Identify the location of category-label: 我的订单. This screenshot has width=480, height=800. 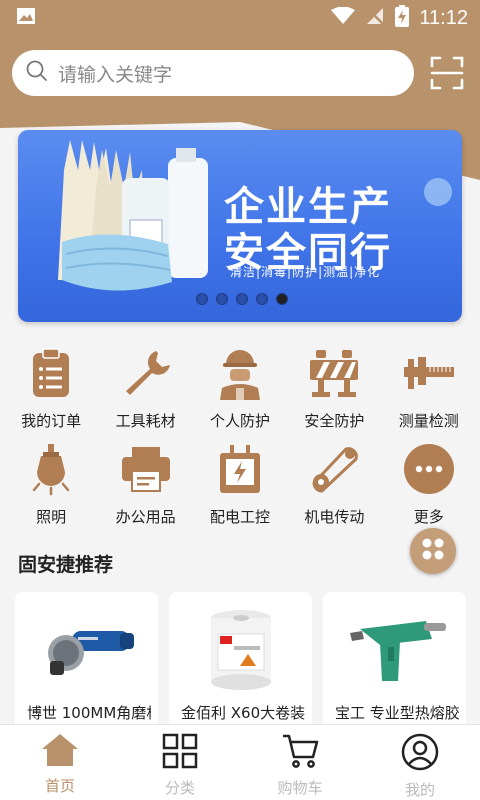
(51, 421).